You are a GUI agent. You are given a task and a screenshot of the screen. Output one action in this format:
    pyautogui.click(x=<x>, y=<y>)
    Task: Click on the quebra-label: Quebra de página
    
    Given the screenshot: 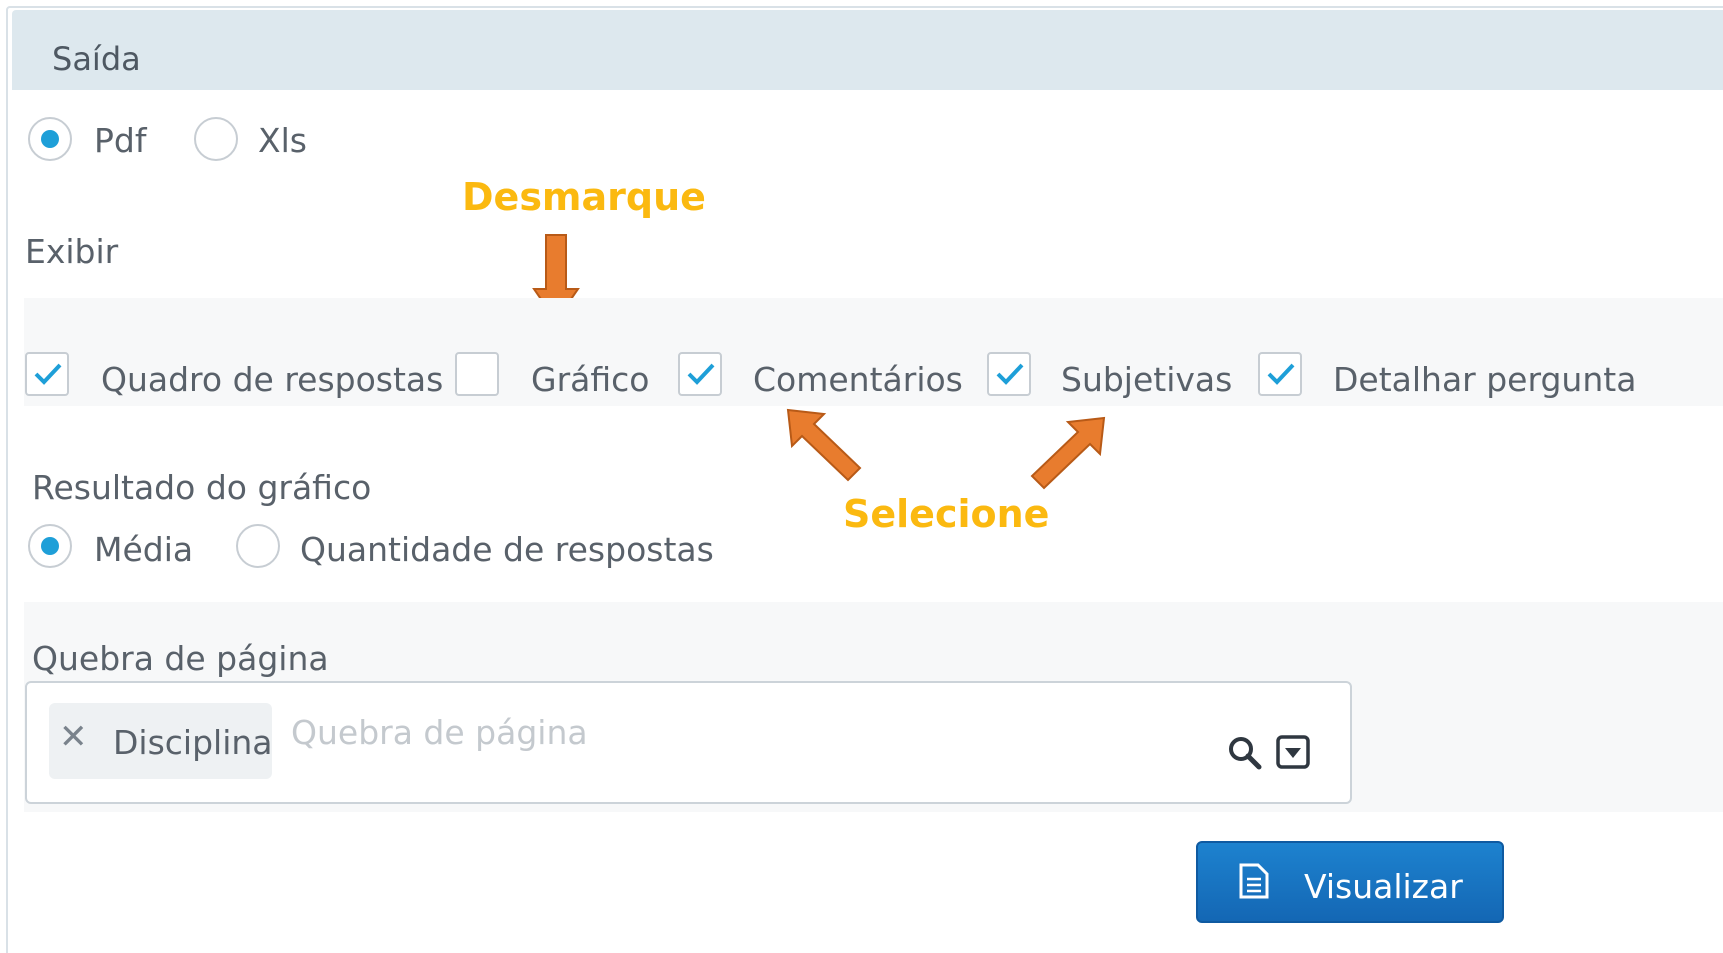 What is the action you would take?
    pyautogui.click(x=180, y=658)
    